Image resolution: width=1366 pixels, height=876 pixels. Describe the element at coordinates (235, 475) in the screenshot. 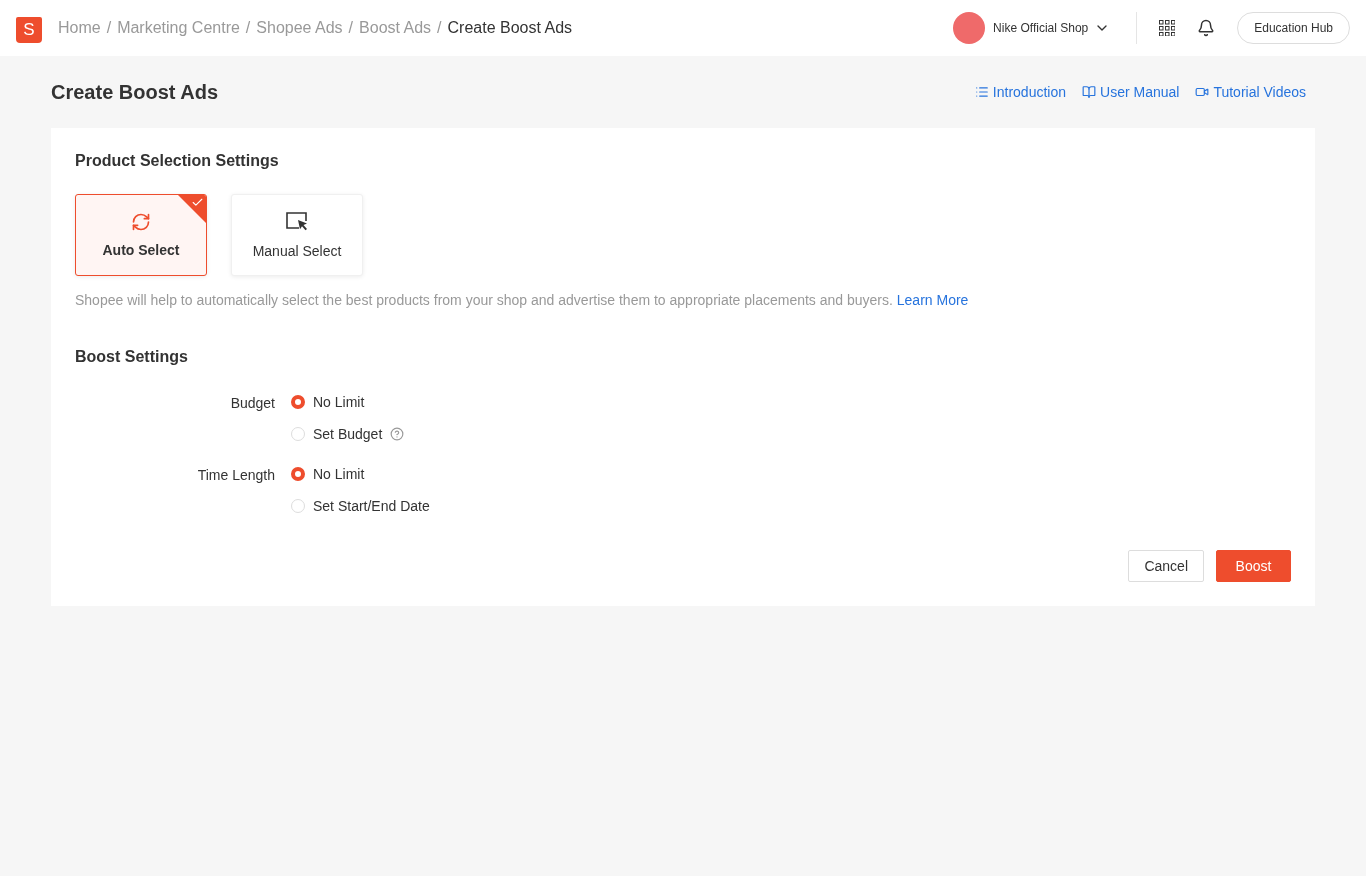

I see `field-label: Time Length` at that location.